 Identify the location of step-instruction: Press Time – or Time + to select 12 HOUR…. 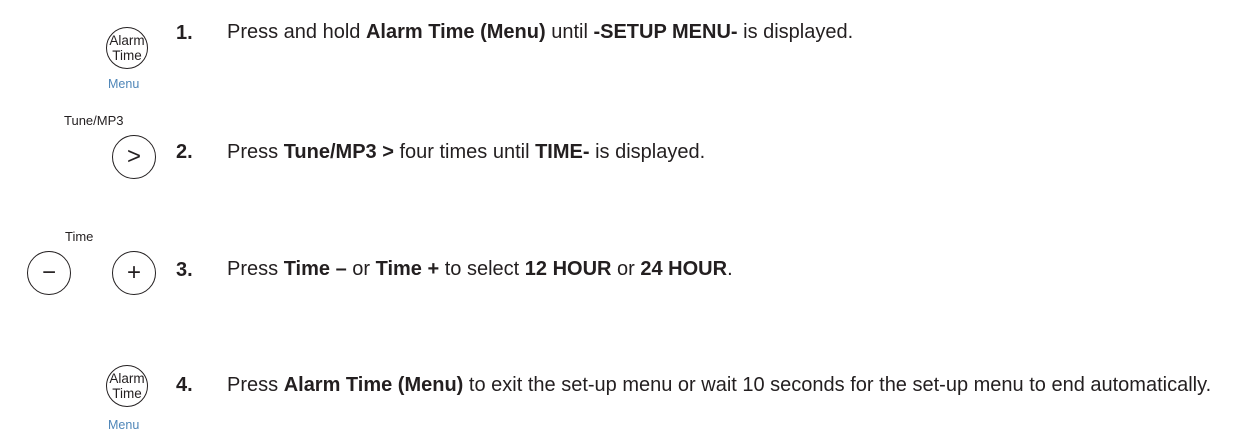
(480, 269).